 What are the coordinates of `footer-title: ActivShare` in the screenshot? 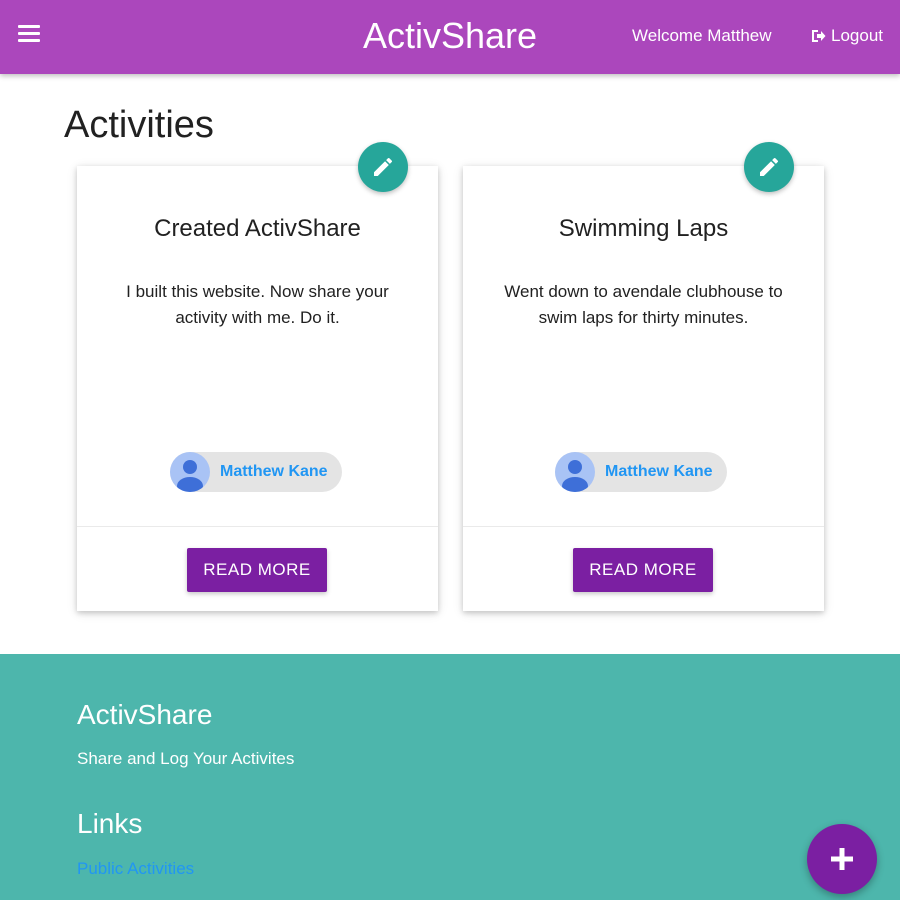 It's located at (145, 714).